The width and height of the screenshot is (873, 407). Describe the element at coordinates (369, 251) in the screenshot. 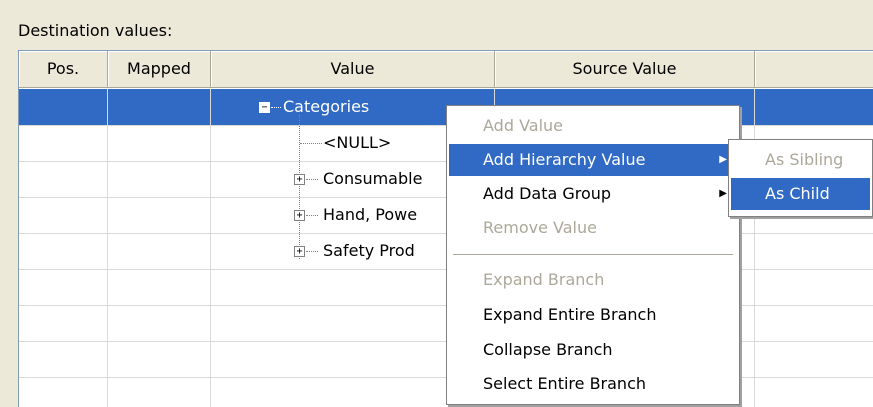

I see `tree-node-safety-products: Safety Prod` at that location.